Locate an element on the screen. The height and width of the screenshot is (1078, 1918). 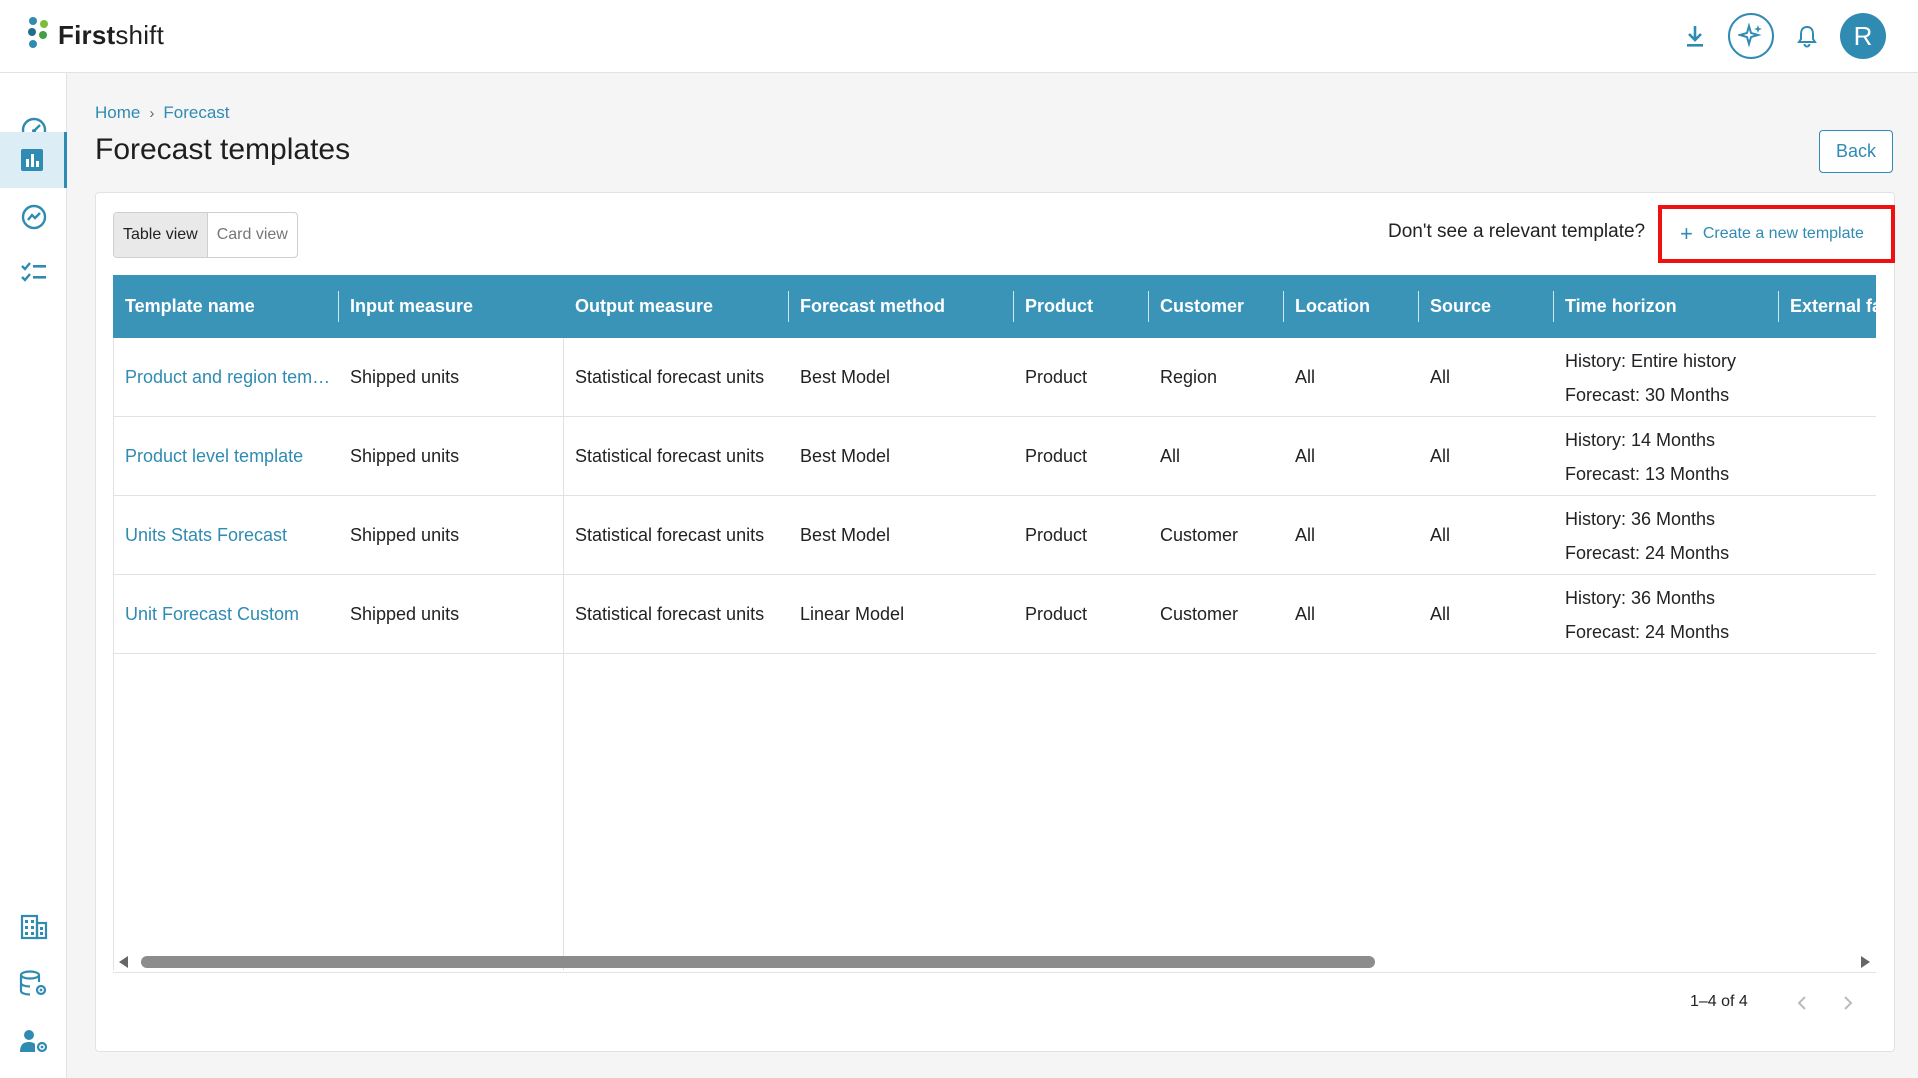
forecast-text: Forecast: 13 Months is located at coordinates (1647, 473).